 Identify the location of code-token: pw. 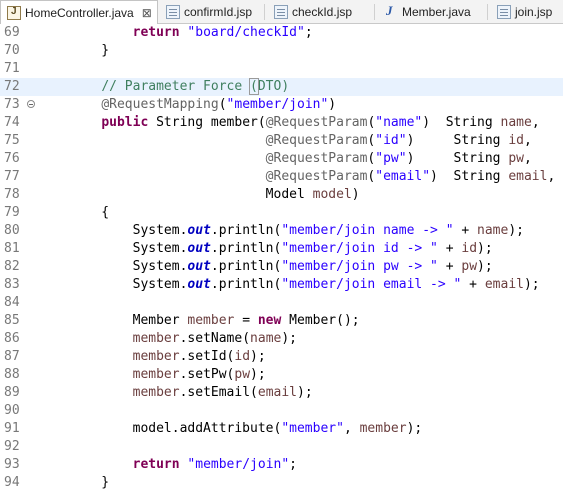
(469, 266).